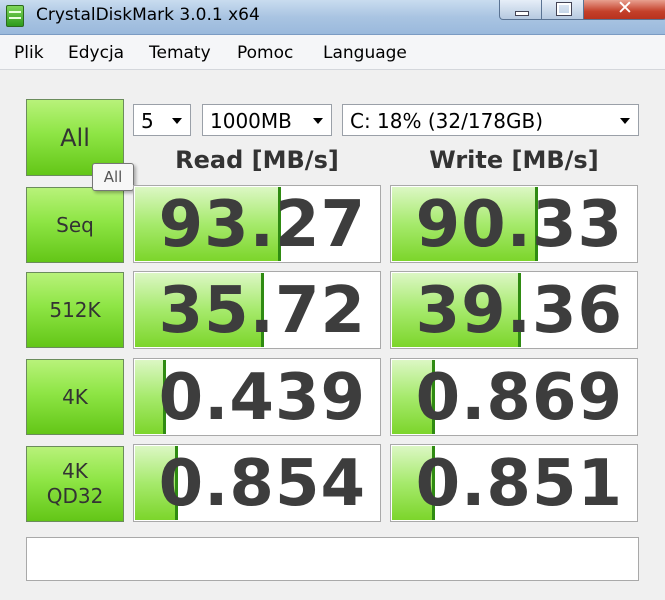  I want to click on result-value: 0.439, so click(262, 398).